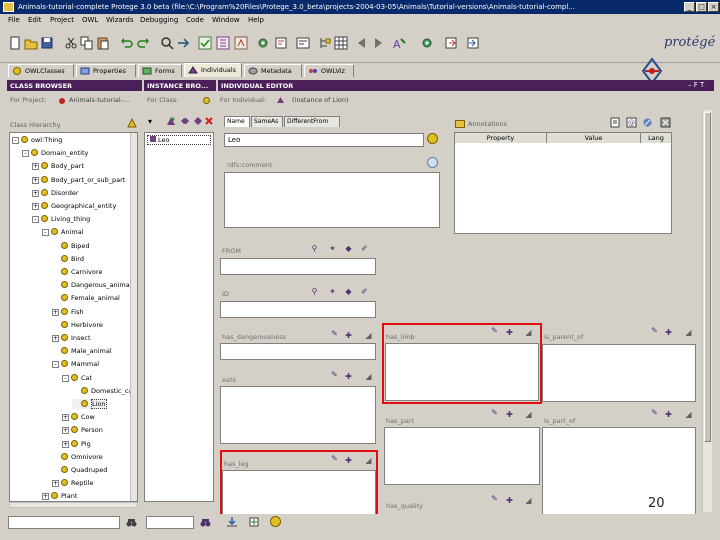  Describe the element at coordinates (103, 43) in the screenshot. I see `paste-icon` at that location.